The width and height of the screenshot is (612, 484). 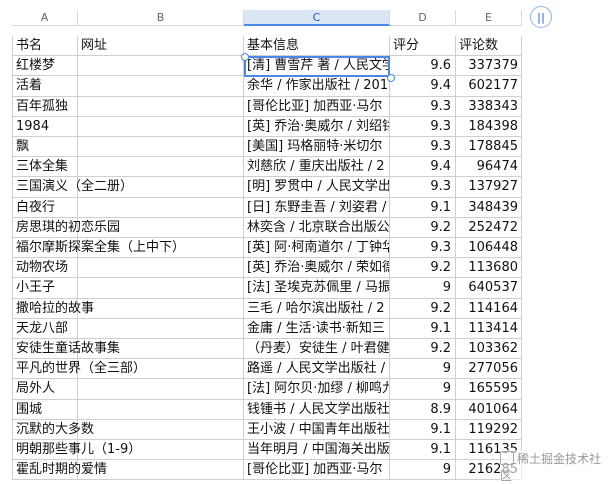 What do you see at coordinates (423, 409) in the screenshot?
I see `cell-rating: 8.9` at bounding box center [423, 409].